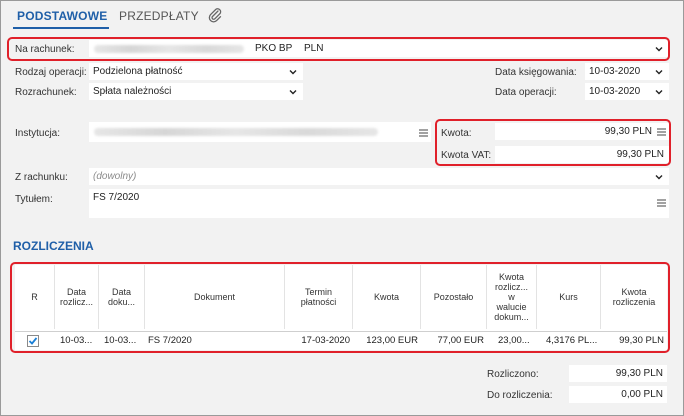  I want to click on header-dokument: Dokument, so click(215, 297).